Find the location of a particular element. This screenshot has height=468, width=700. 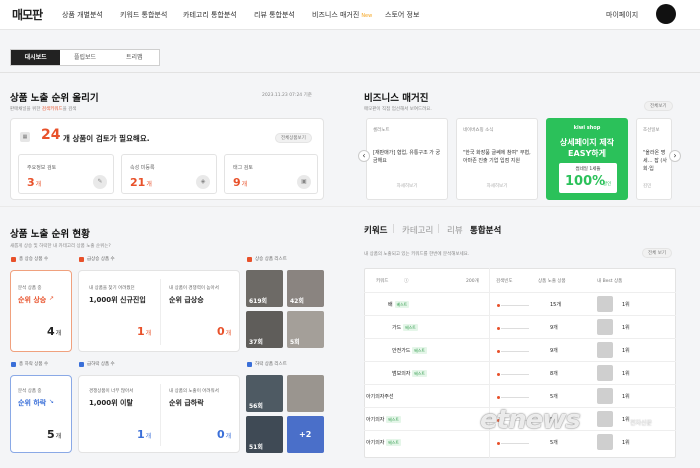

count-cell: 5개 is located at coordinates (554, 397).